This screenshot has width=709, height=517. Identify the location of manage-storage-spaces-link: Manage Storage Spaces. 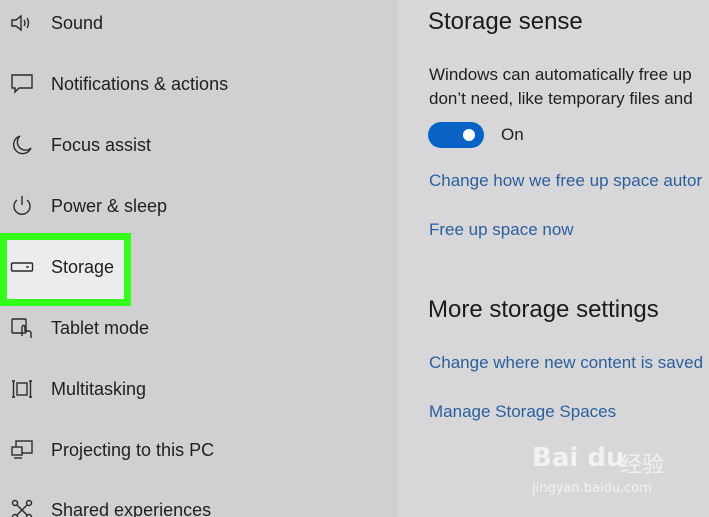
(522, 412).